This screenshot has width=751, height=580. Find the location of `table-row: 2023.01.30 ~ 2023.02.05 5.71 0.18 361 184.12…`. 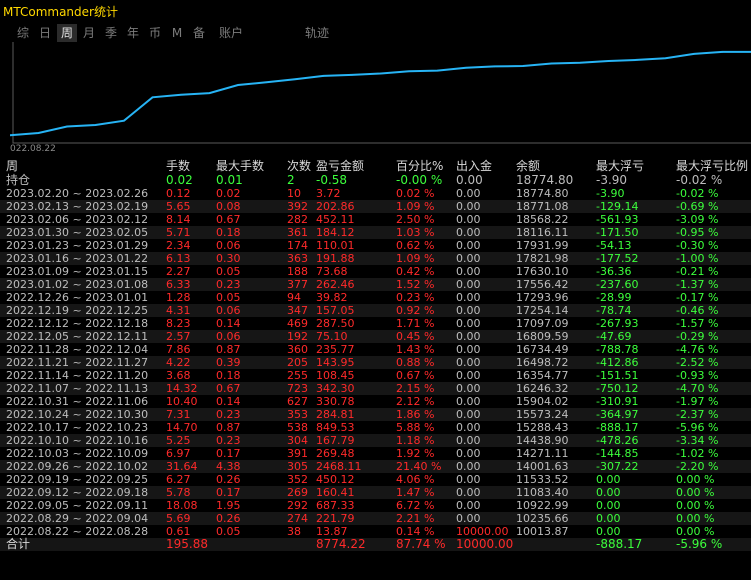

table-row: 2023.01.30 ~ 2023.02.05 5.71 0.18 361 184.12… is located at coordinates (375, 232).